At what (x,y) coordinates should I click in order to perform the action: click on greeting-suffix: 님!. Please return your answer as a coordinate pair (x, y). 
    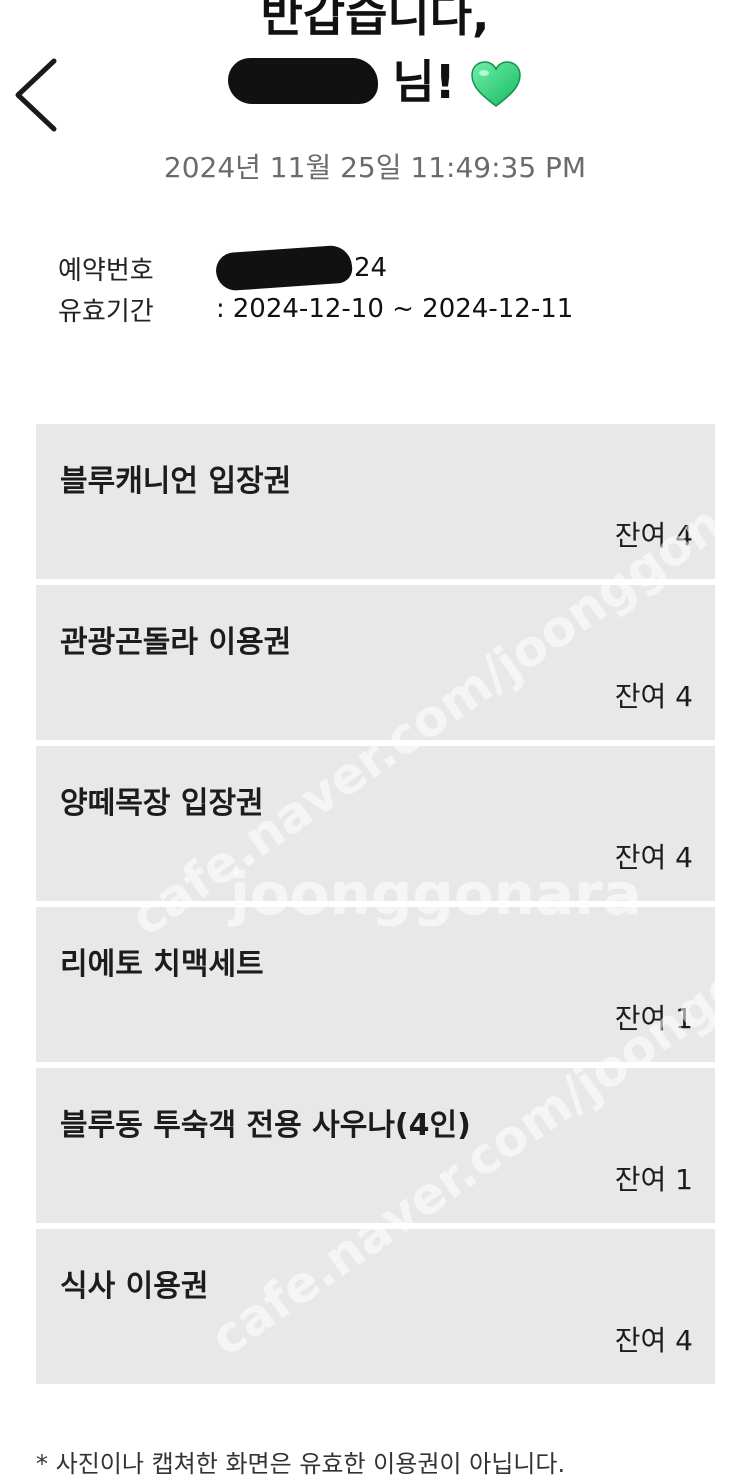
    Looking at the image, I should click on (424, 82).